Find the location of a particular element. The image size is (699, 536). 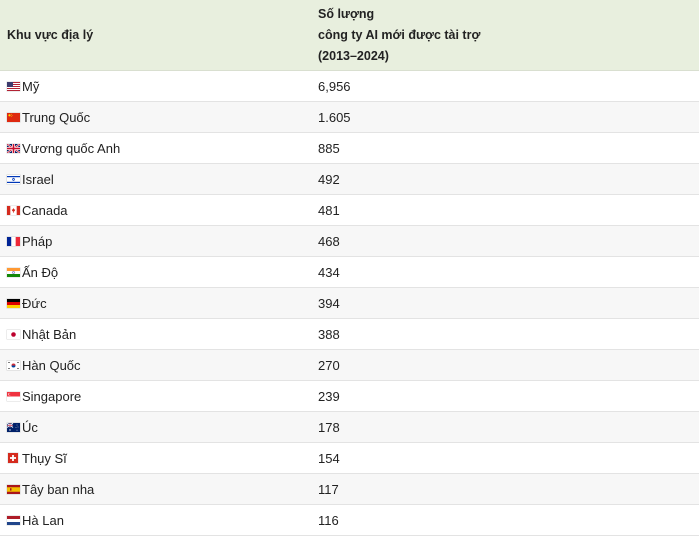

region-name: Singapore is located at coordinates (52, 396).